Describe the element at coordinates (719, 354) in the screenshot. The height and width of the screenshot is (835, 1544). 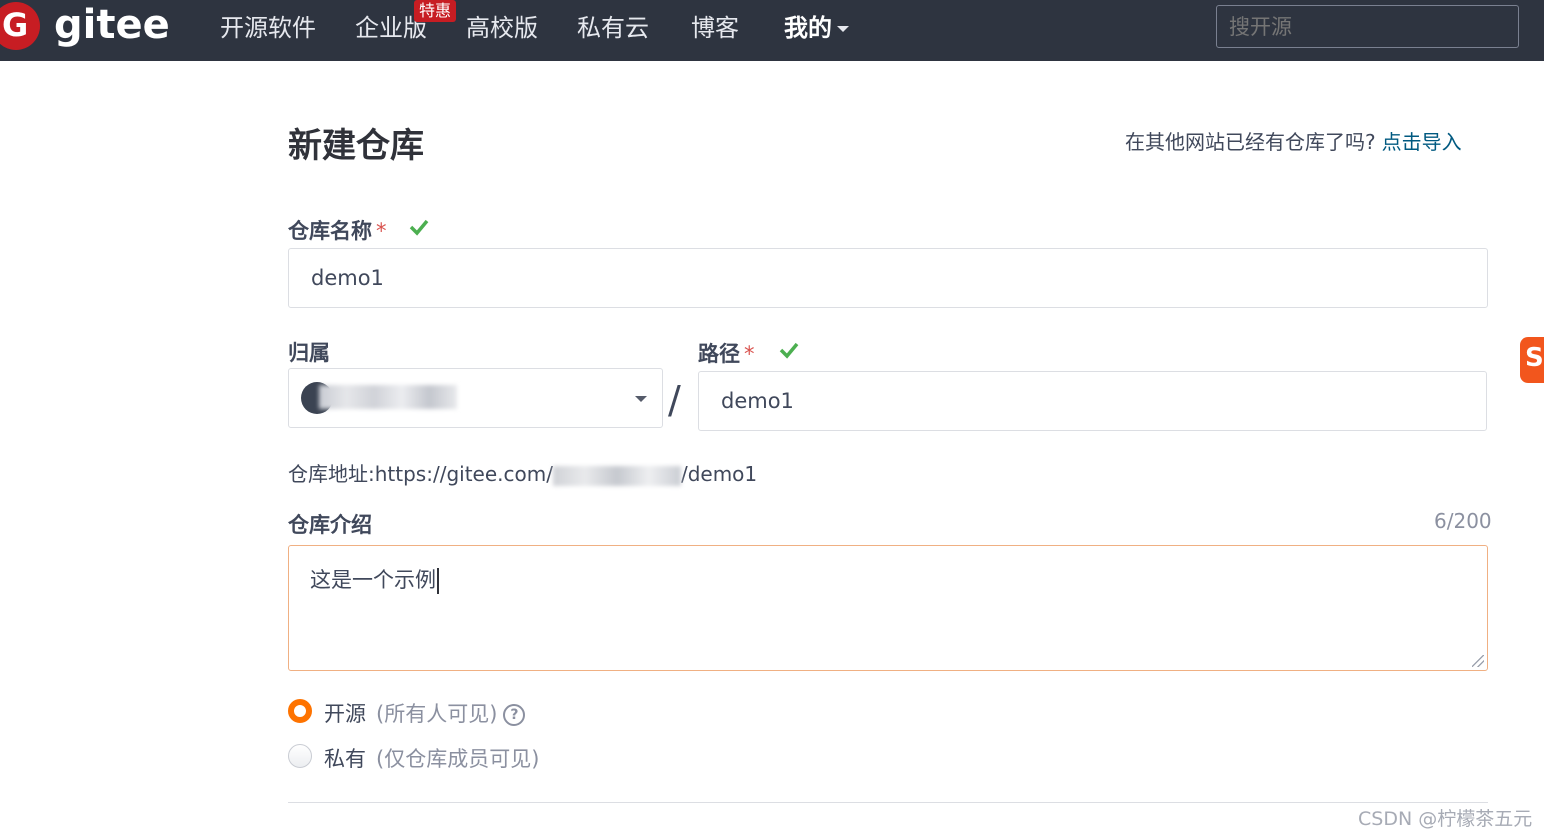
I see `path-label-text: 路径` at that location.